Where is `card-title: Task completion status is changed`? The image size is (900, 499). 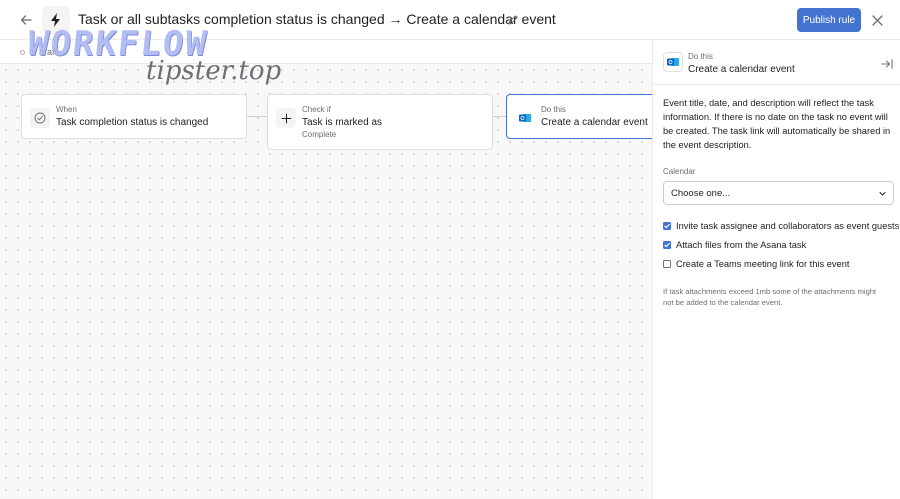
card-title: Task completion status is changed is located at coordinates (132, 122).